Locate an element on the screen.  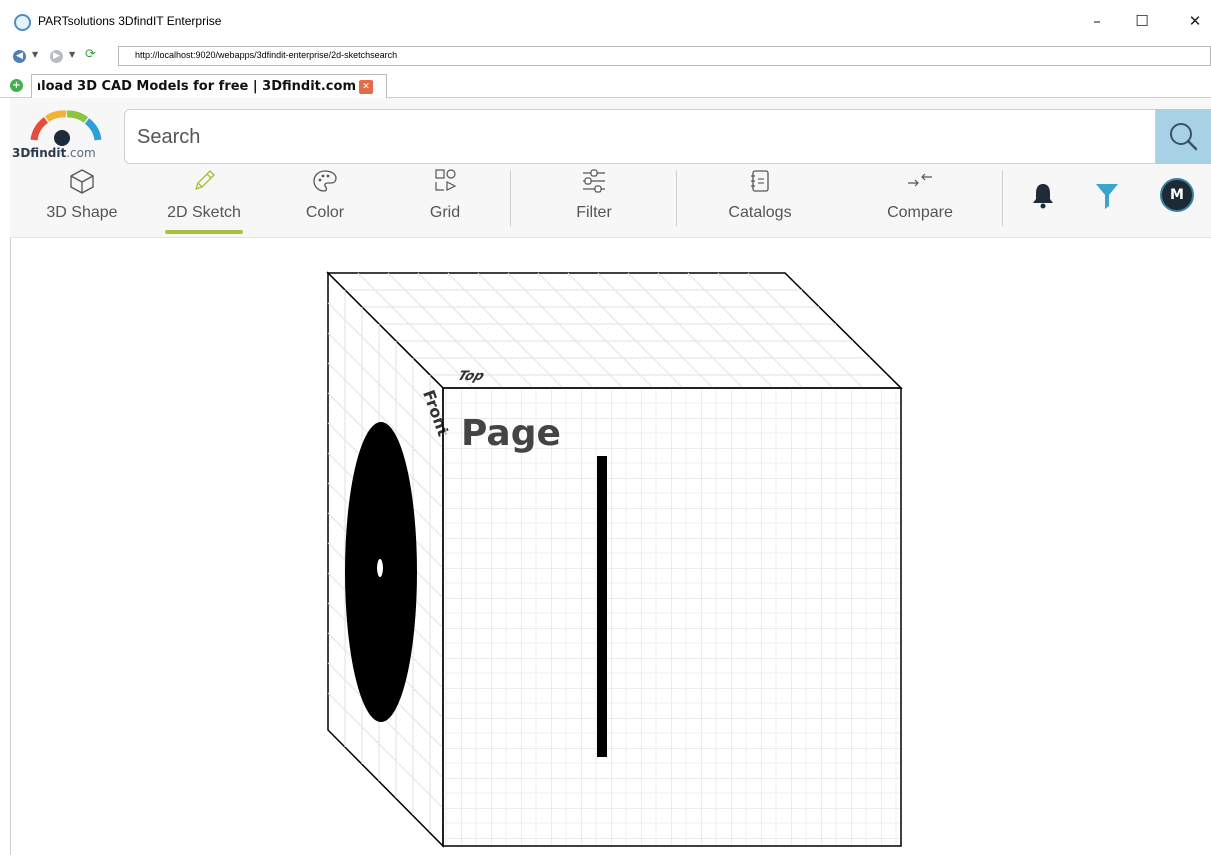
refresh-icon: ⟳ is located at coordinates (90, 54).